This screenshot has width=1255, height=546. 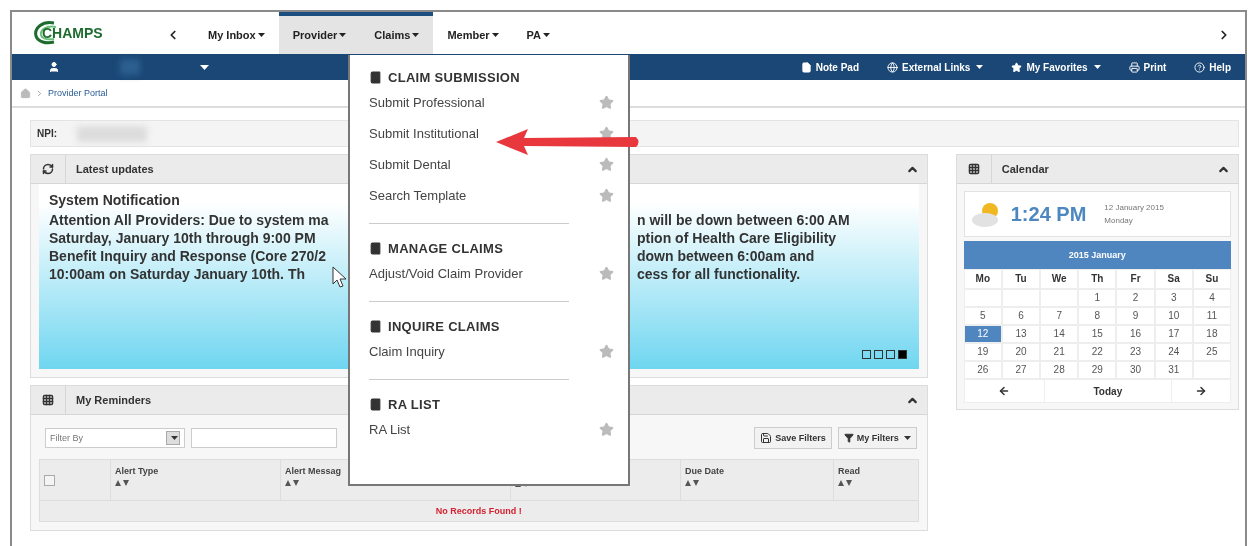 I want to click on calendar-day: 18, so click(x=1211, y=334).